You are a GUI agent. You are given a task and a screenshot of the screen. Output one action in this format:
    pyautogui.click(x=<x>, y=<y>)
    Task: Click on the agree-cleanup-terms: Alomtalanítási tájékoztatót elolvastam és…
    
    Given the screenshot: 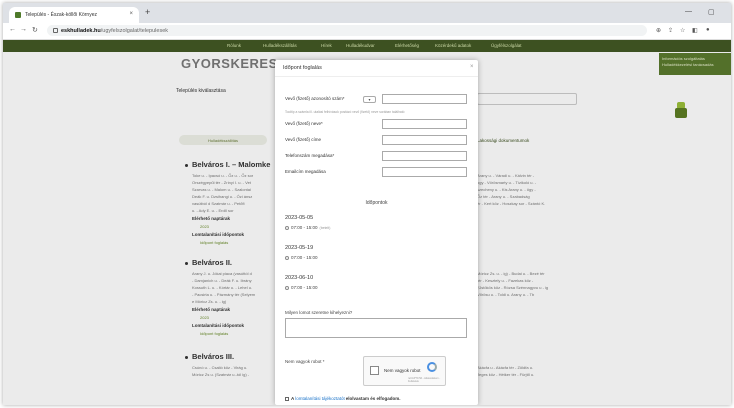 What is the action you would take?
    pyautogui.click(x=343, y=398)
    